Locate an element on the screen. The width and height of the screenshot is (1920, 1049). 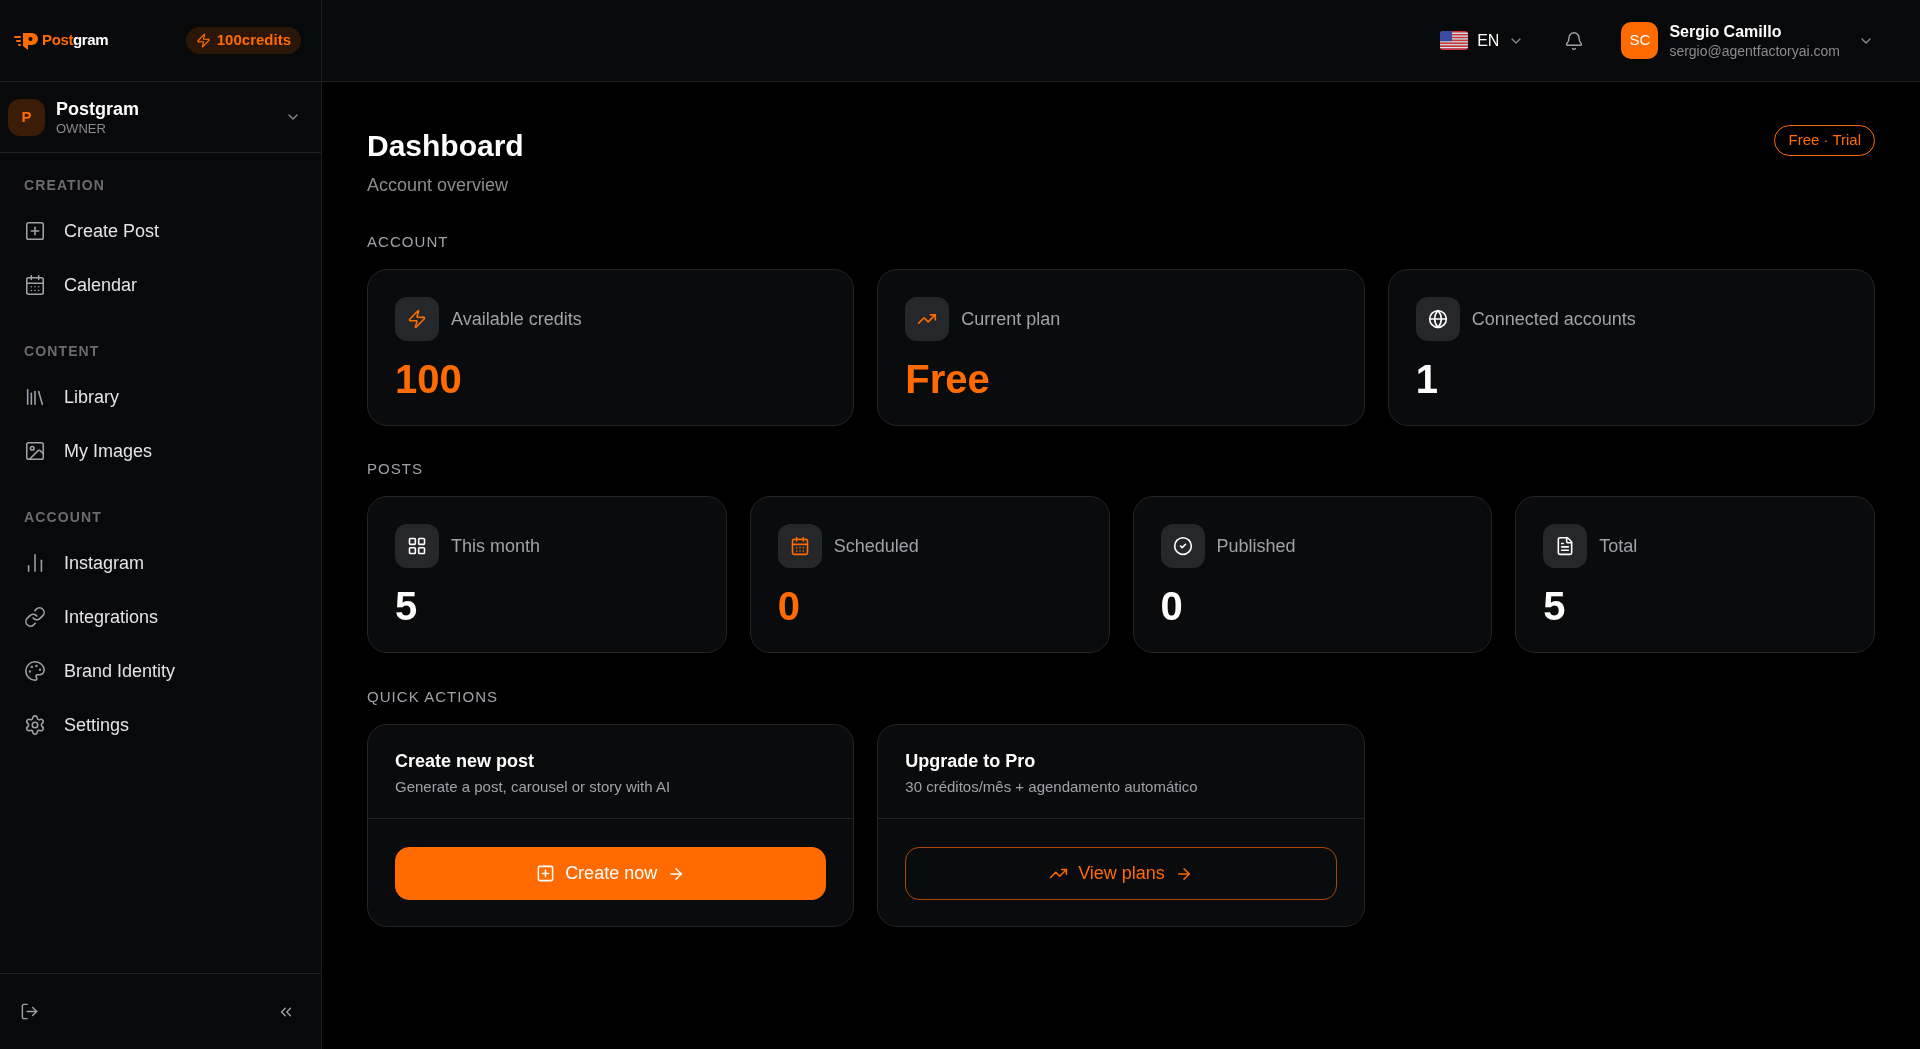
user-name: Sergio Camillo is located at coordinates (1725, 31).